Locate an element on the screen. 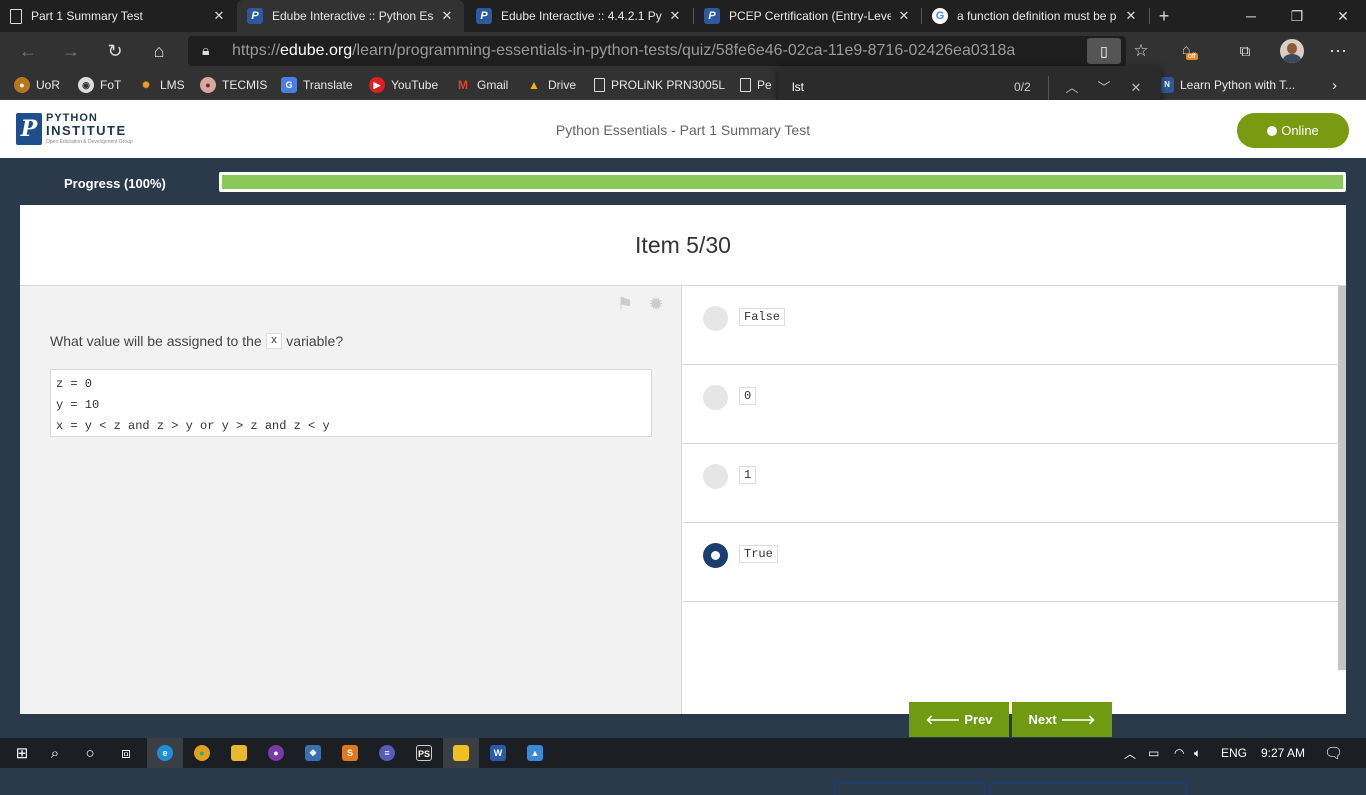  flag-icon: ⚑ is located at coordinates (625, 305).